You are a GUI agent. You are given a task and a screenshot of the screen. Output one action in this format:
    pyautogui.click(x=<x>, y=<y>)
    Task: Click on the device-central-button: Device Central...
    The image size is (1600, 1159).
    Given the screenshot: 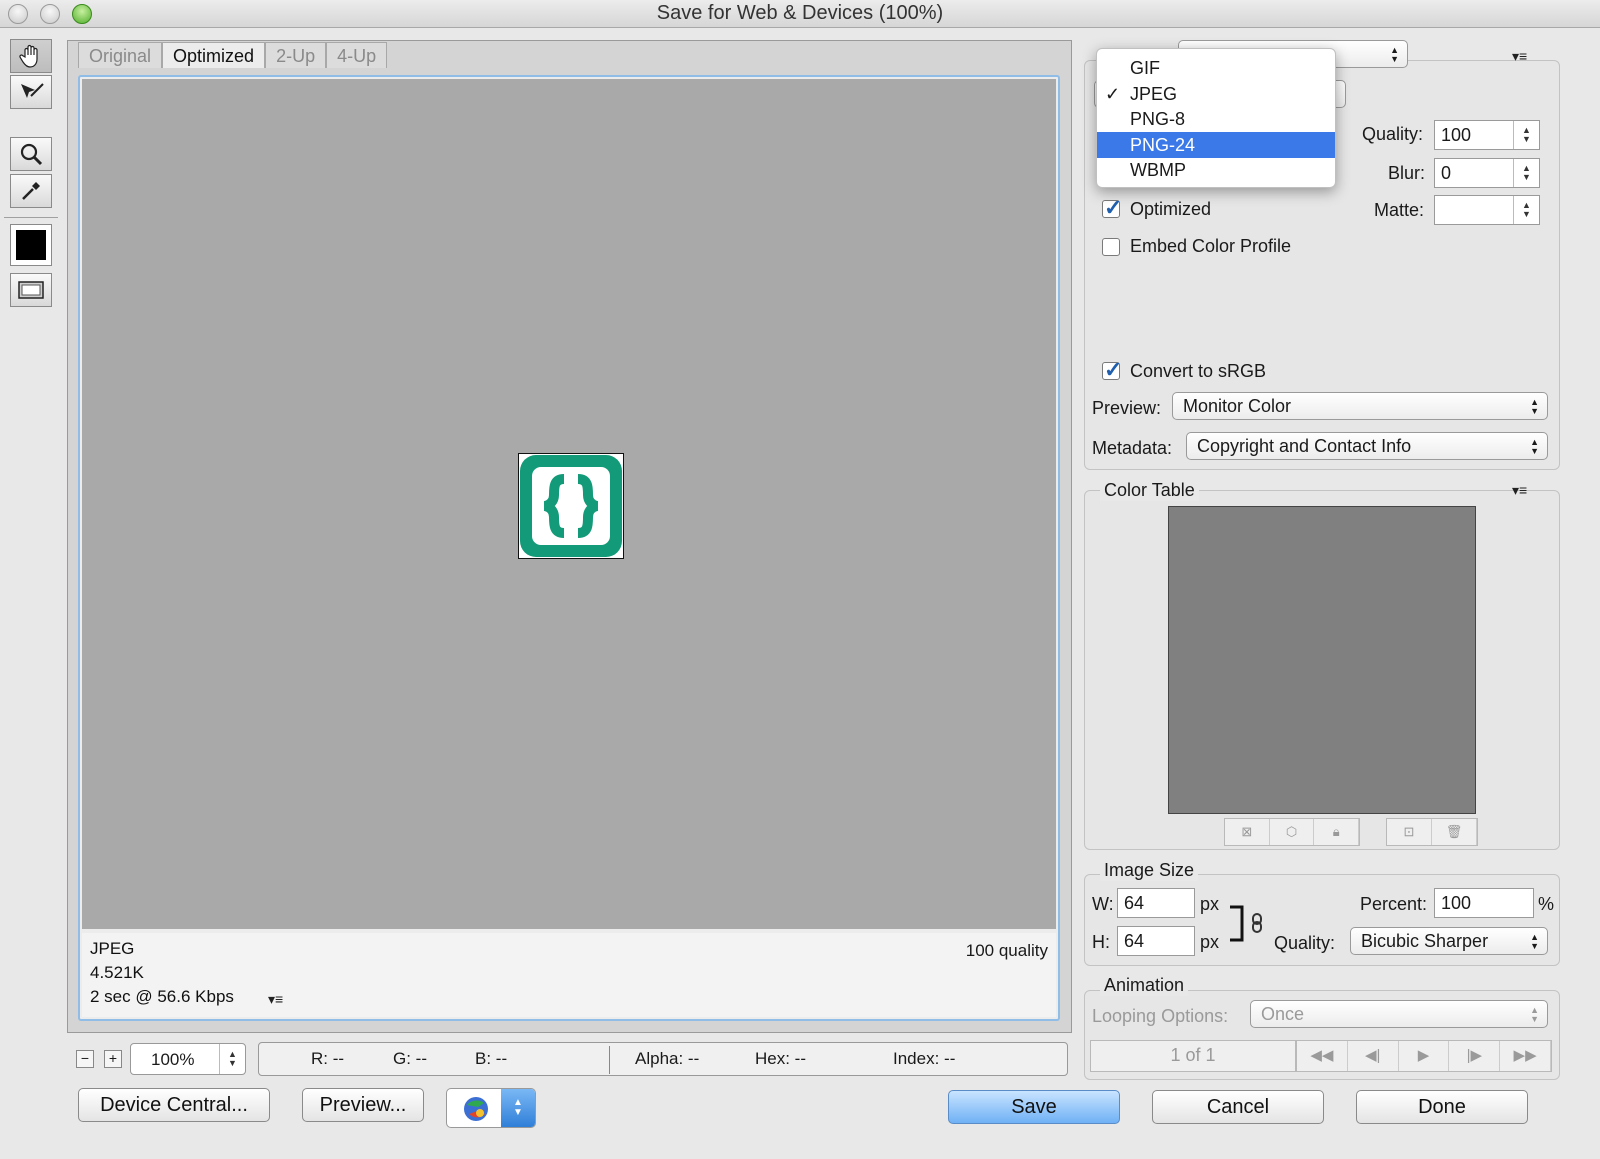 What is the action you would take?
    pyautogui.click(x=174, y=1105)
    